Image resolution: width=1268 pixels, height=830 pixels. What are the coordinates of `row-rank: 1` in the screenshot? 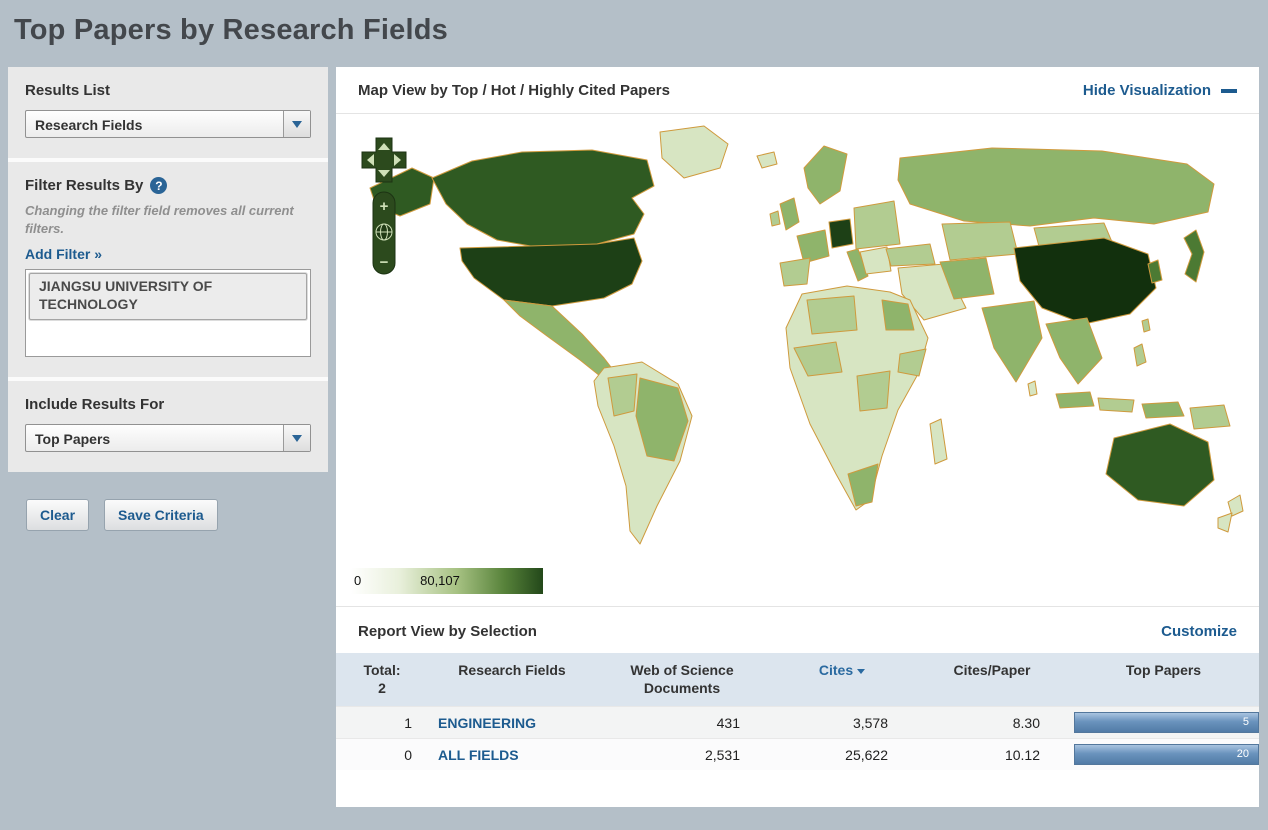 It's located at (408, 722).